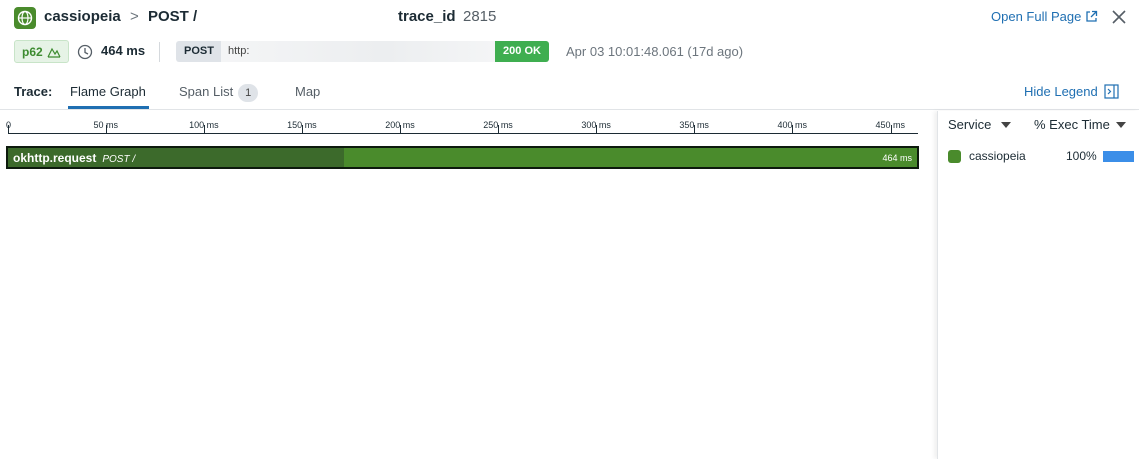  What do you see at coordinates (1038, 157) in the screenshot?
I see `legend-row: cassiopeia 100%` at bounding box center [1038, 157].